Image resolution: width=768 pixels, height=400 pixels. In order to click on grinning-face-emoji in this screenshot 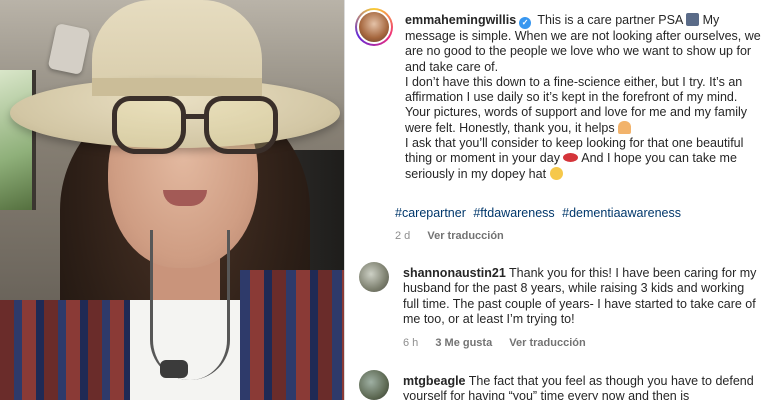, I will do `click(556, 173)`.